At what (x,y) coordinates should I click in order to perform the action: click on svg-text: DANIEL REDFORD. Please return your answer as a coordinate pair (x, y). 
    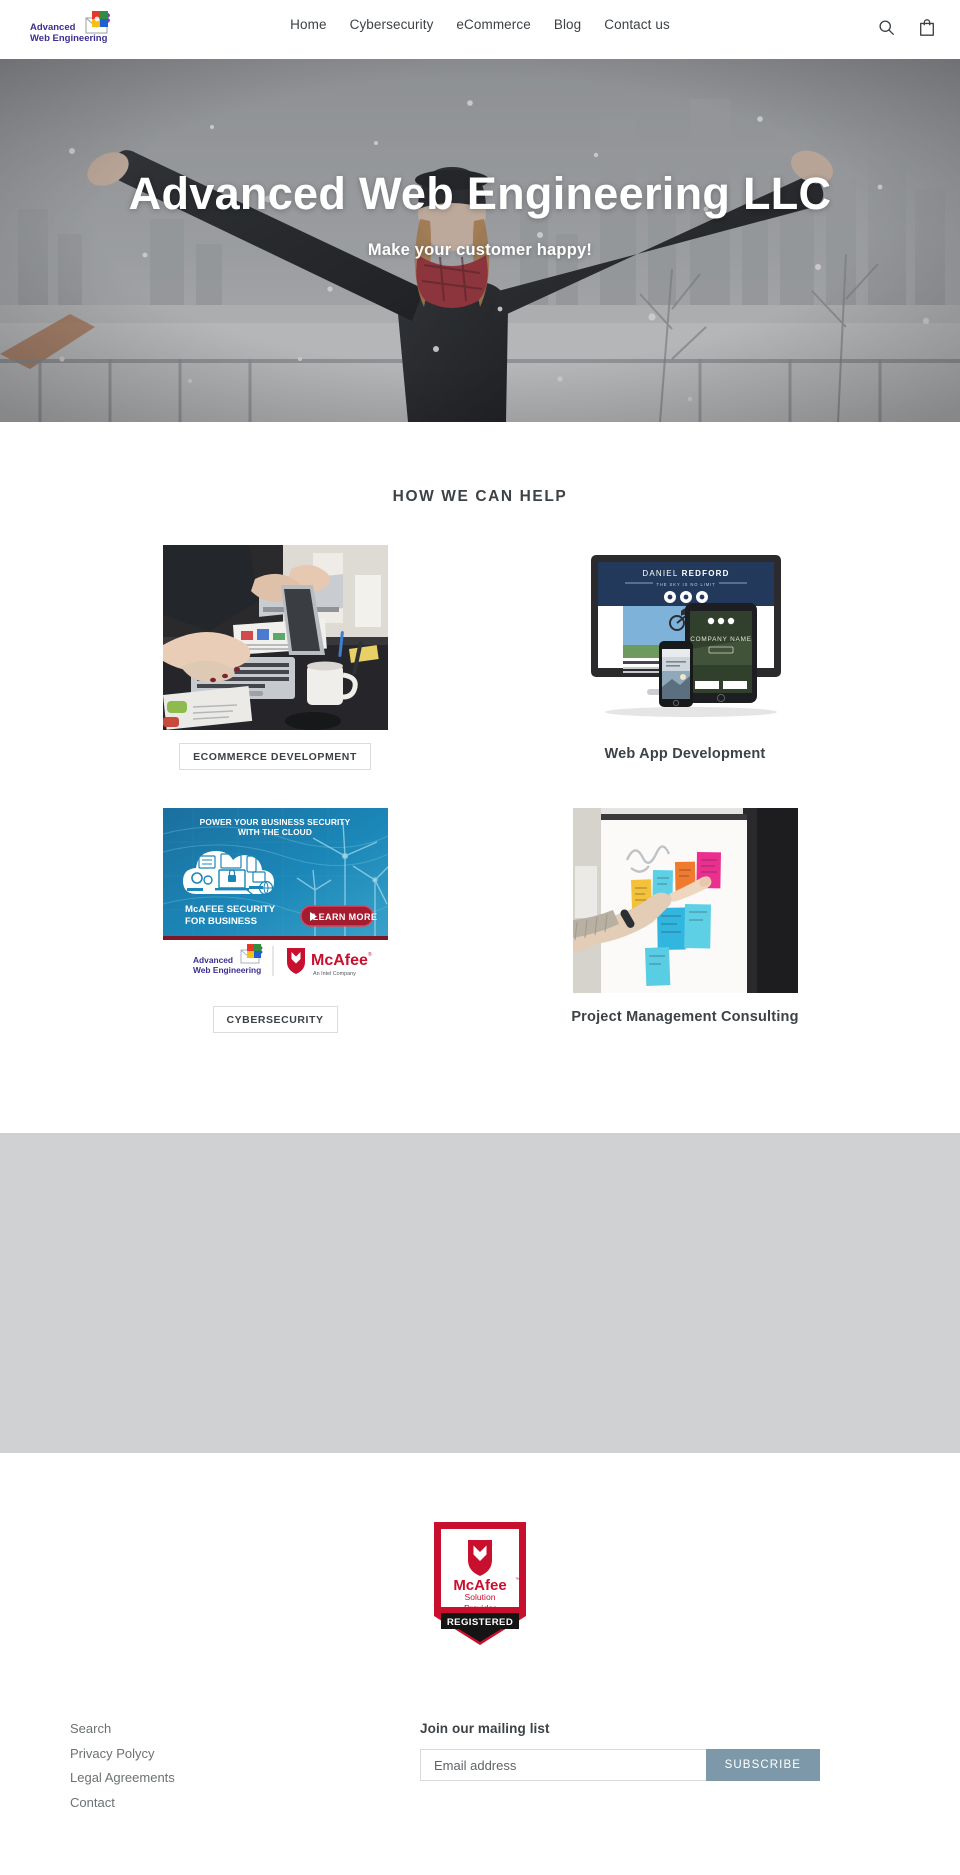
    Looking at the image, I should click on (685, 573).